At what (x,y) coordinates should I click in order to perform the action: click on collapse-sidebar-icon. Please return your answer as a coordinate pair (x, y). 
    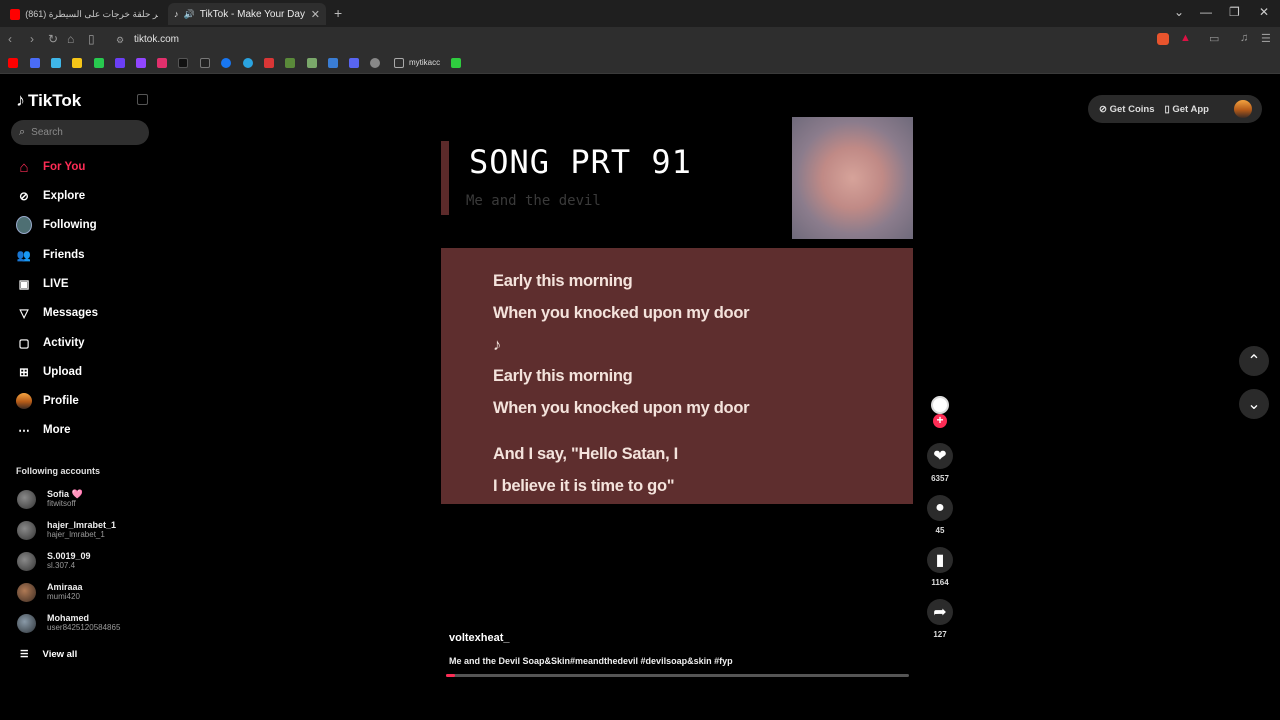
    Looking at the image, I should click on (142, 99).